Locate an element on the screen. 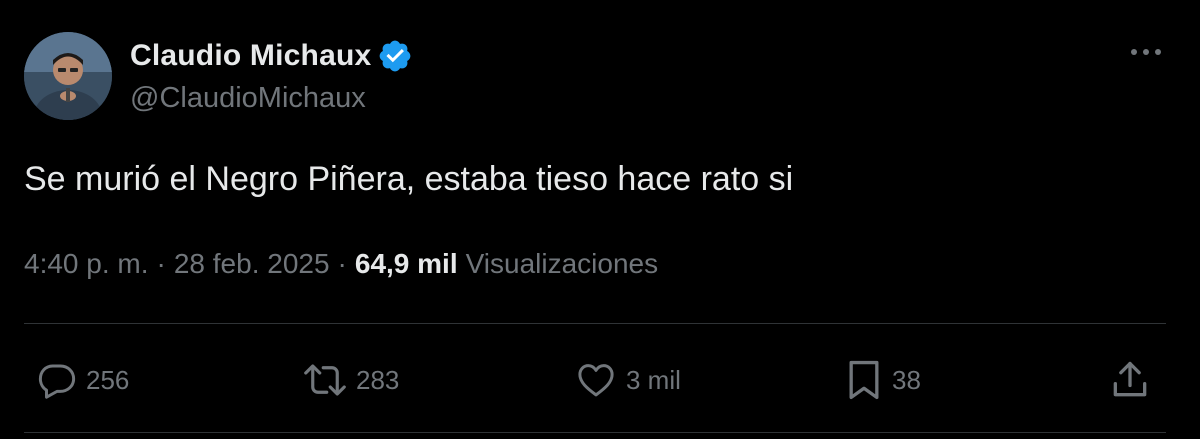  tweet-date: 28 feb. 2025 is located at coordinates (252, 264).